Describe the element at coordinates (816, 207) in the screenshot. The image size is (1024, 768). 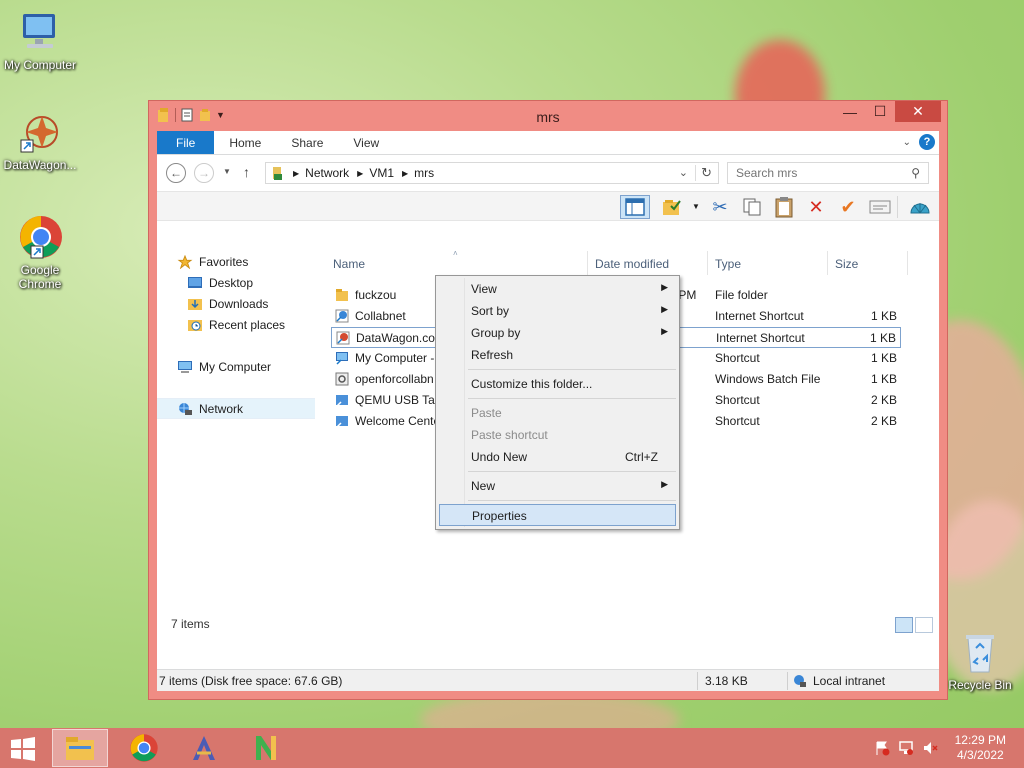
I see `delete-button: ✕` at that location.